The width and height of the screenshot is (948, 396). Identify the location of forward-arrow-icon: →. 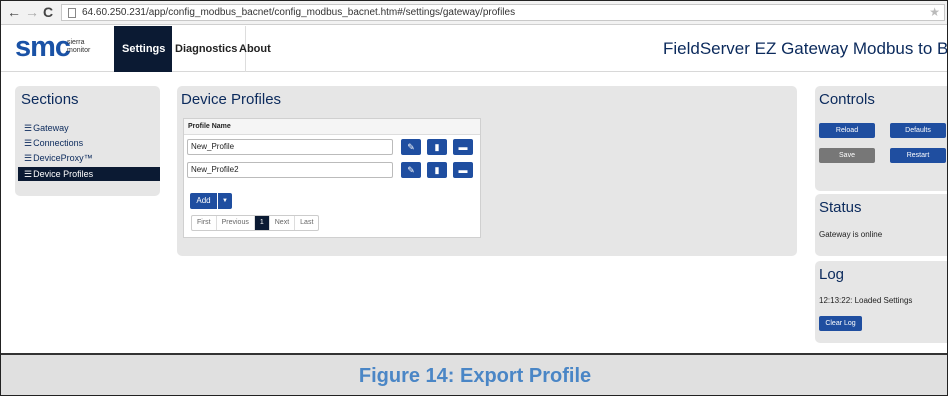
(32, 12).